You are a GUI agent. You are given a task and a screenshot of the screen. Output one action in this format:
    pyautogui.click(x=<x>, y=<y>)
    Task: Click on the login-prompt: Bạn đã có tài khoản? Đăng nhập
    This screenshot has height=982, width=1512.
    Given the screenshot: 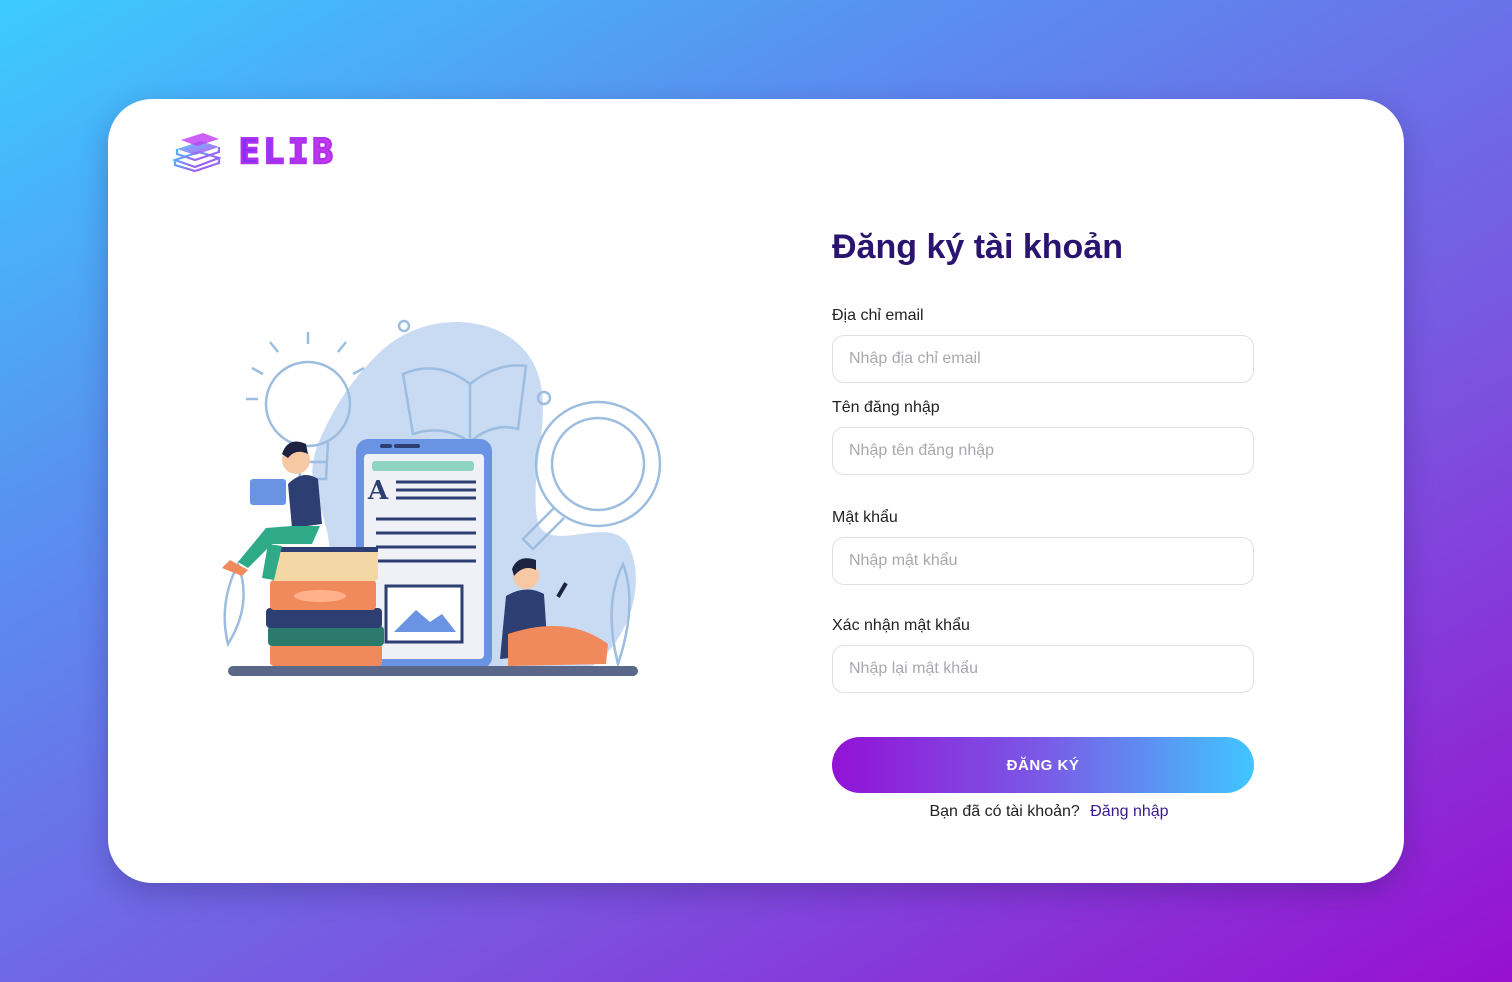 What is the action you would take?
    pyautogui.click(x=1044, y=812)
    